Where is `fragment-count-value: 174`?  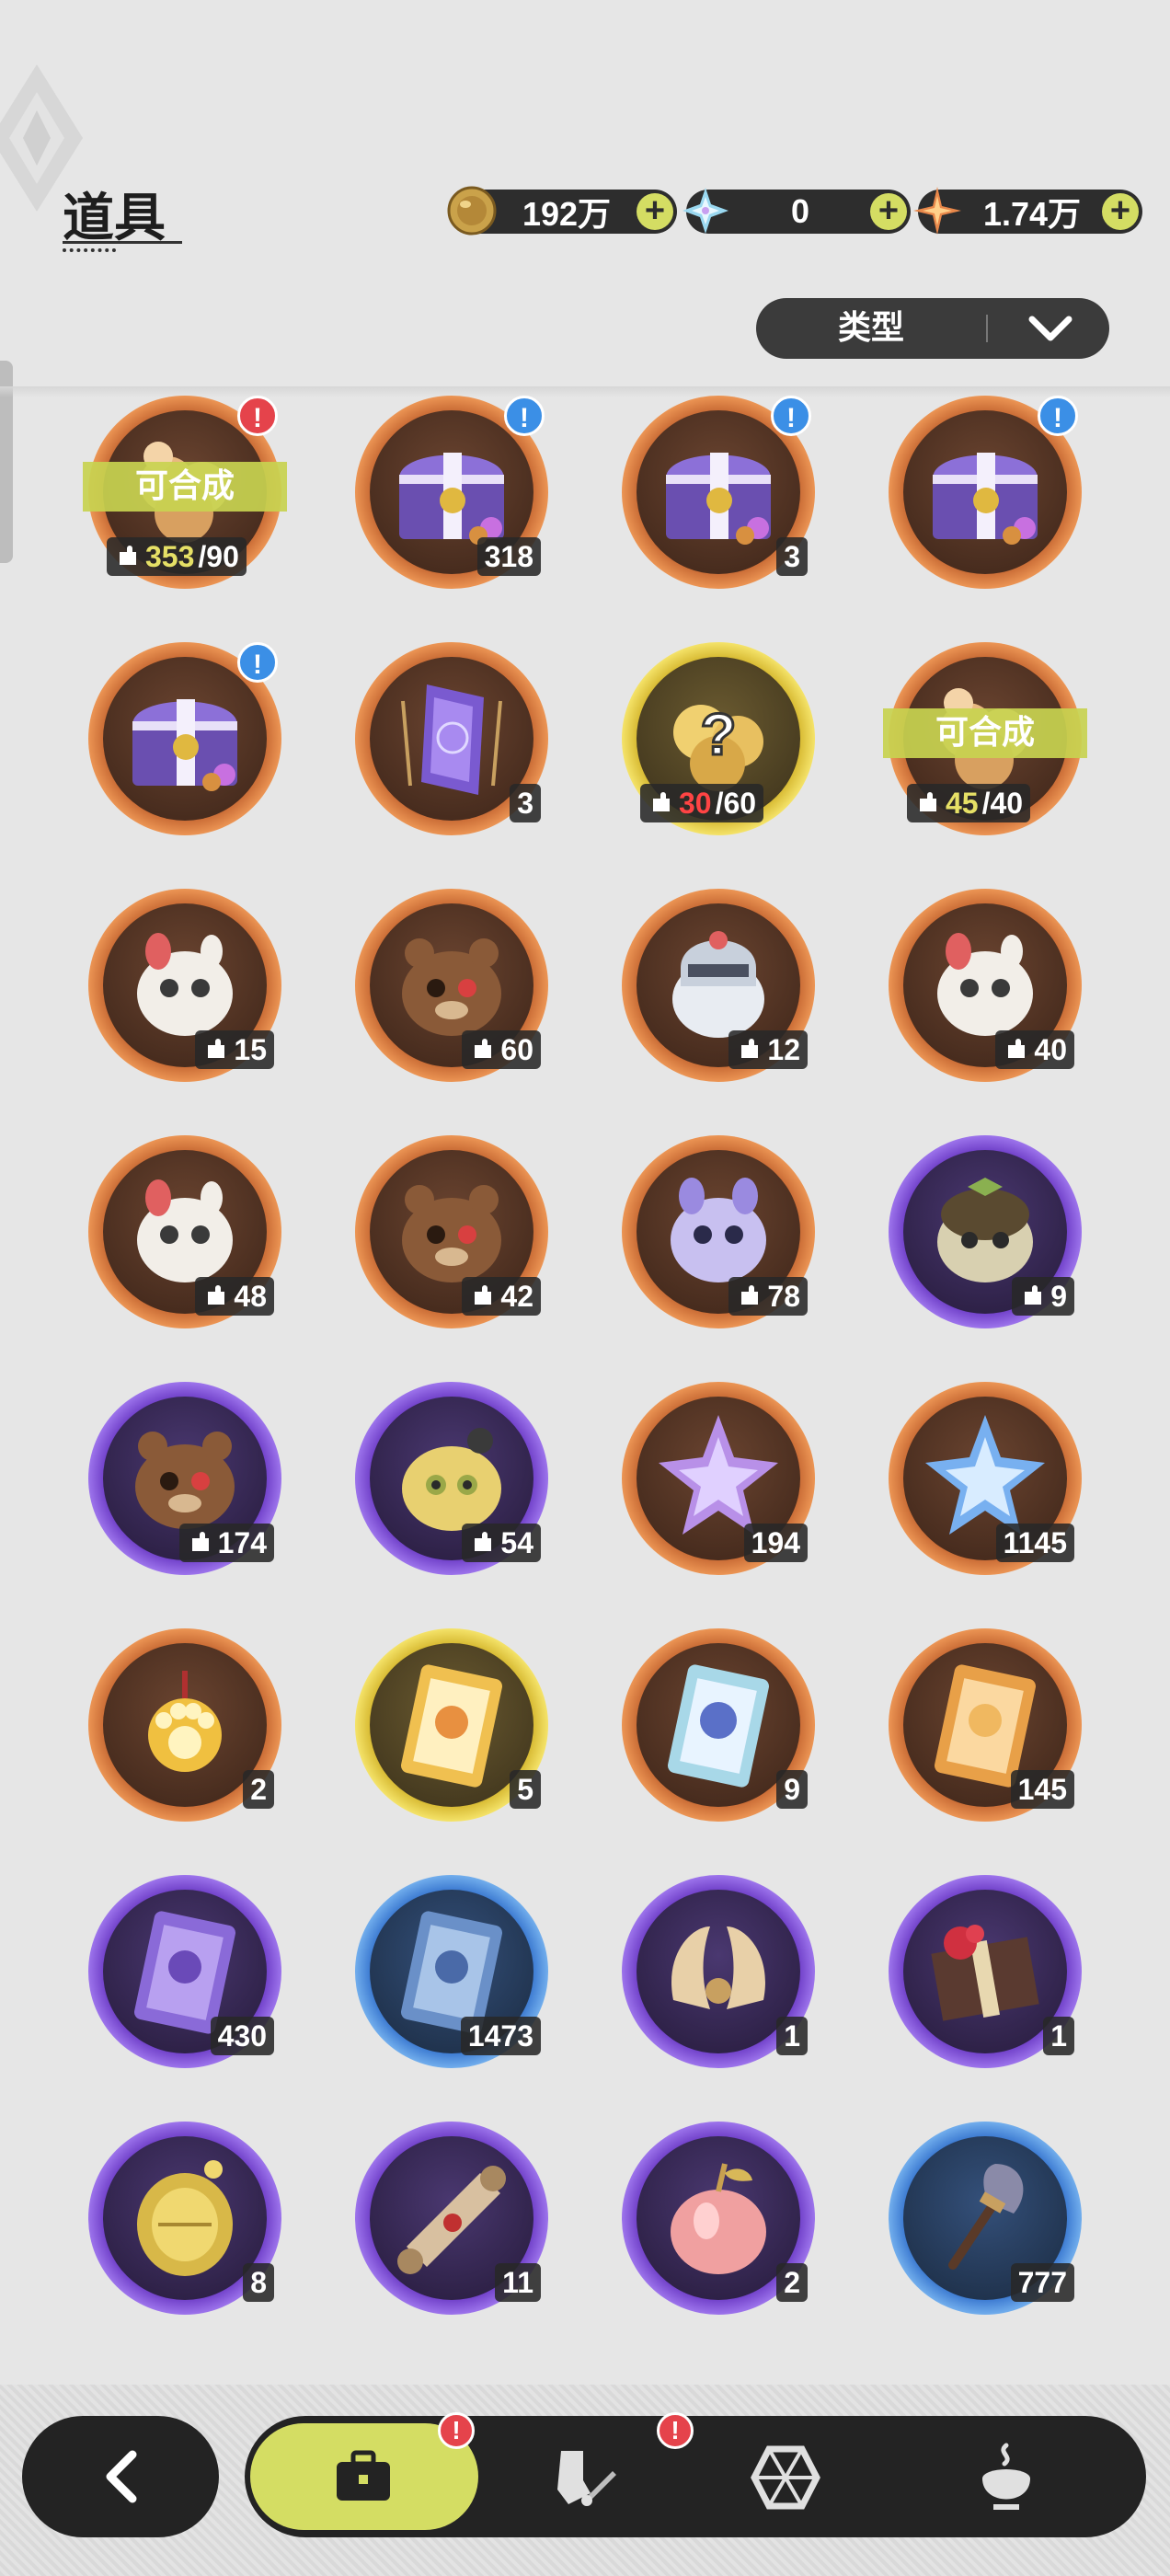
fragment-count-value: 174 is located at coordinates (242, 1542).